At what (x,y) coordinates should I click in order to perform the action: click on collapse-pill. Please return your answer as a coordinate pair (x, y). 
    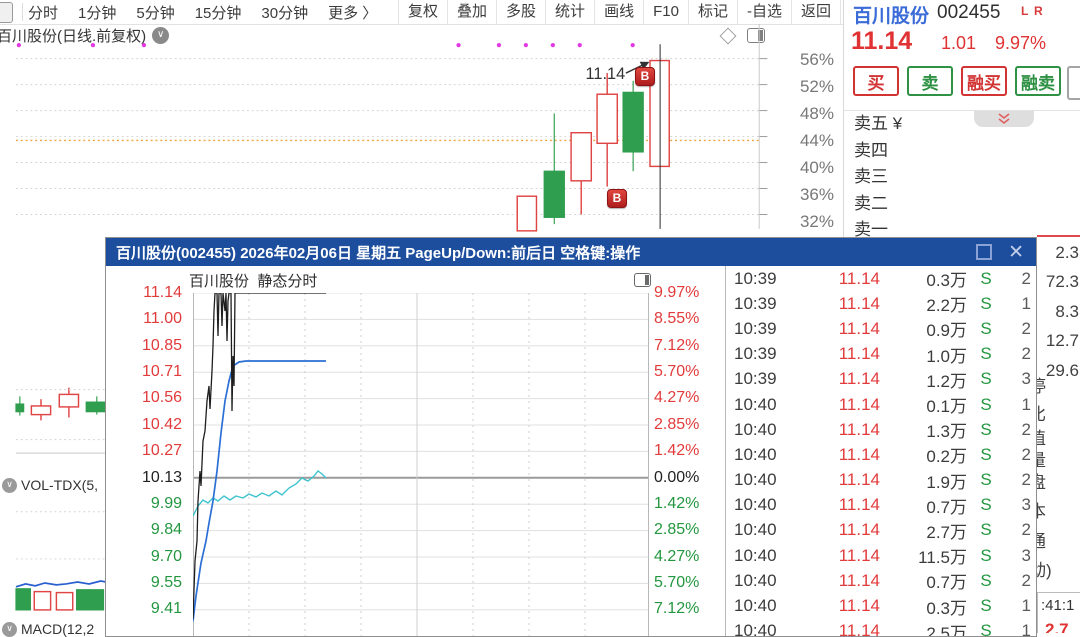
    Looking at the image, I should click on (1004, 119).